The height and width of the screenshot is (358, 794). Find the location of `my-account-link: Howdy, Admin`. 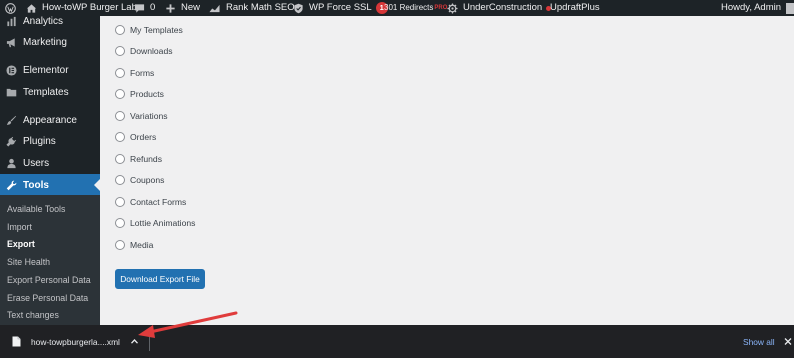

my-account-link: Howdy, Admin is located at coordinates (757, 8).